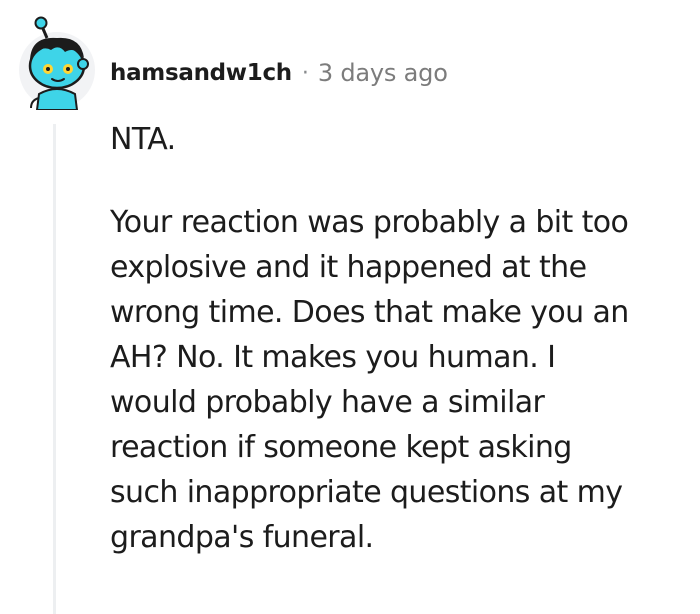 The height and width of the screenshot is (614, 700). What do you see at coordinates (242, 537) in the screenshot?
I see `comment-text-line: grandpa's funeral.` at bounding box center [242, 537].